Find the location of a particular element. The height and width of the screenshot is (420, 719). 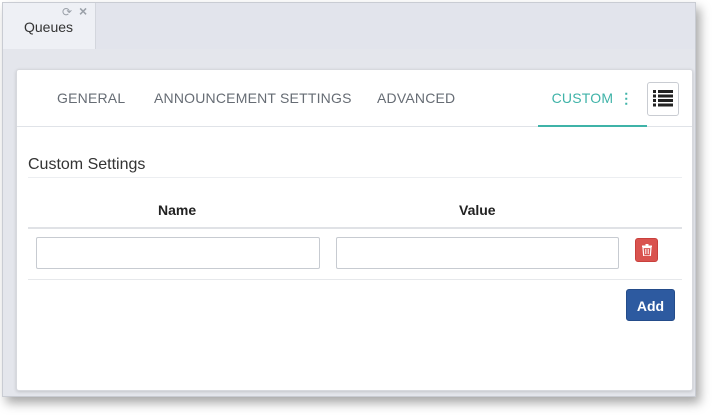

table-header-divider is located at coordinates (355, 228).